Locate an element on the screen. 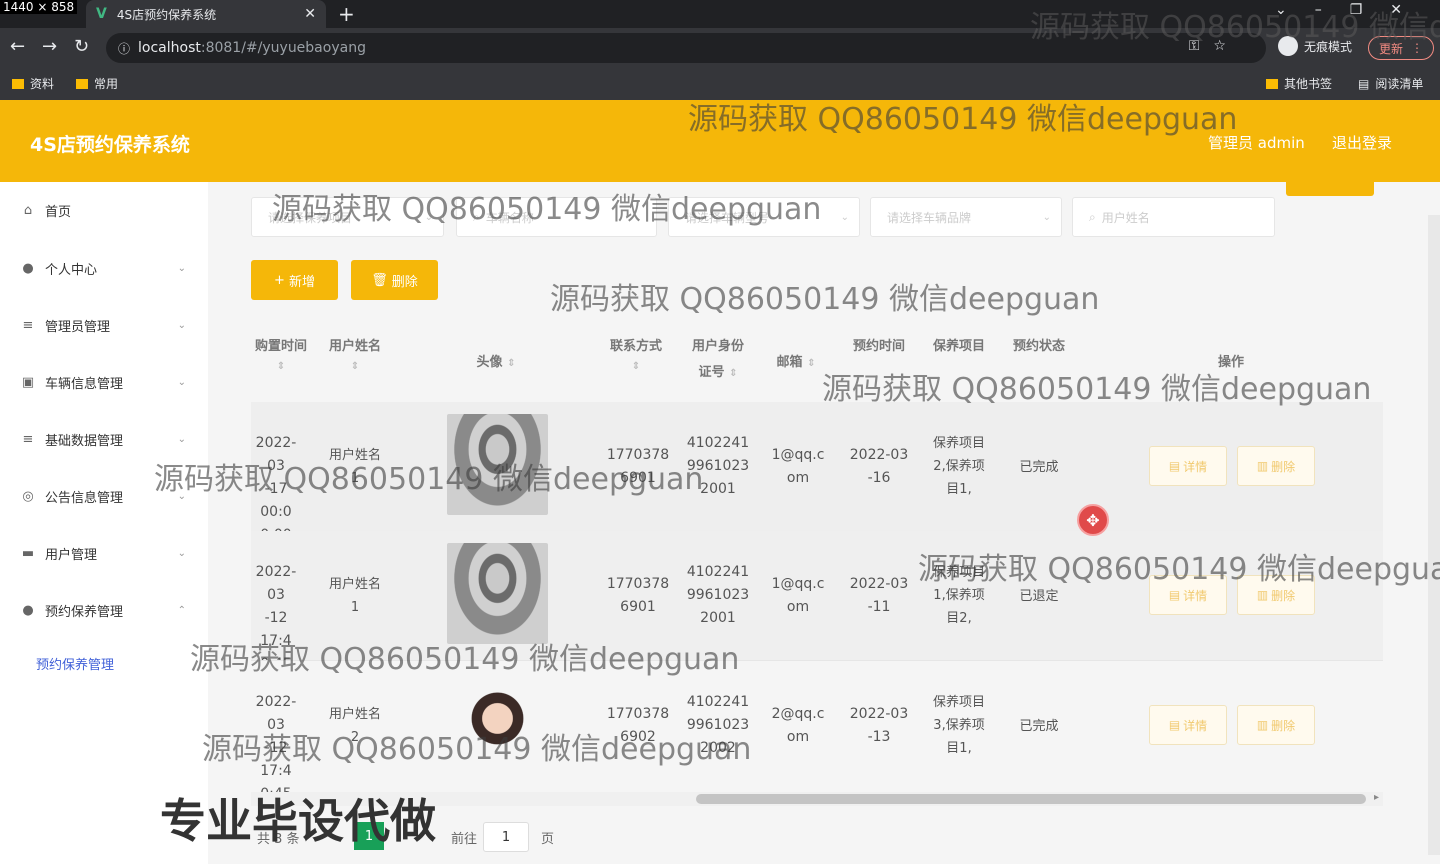 The height and width of the screenshot is (864, 1440). trash-icon: 🗑 is located at coordinates (379, 280).